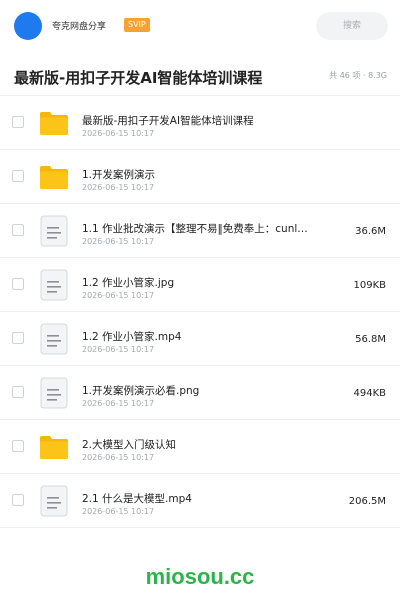  What do you see at coordinates (28, 26) in the screenshot?
I see `avatar` at bounding box center [28, 26].